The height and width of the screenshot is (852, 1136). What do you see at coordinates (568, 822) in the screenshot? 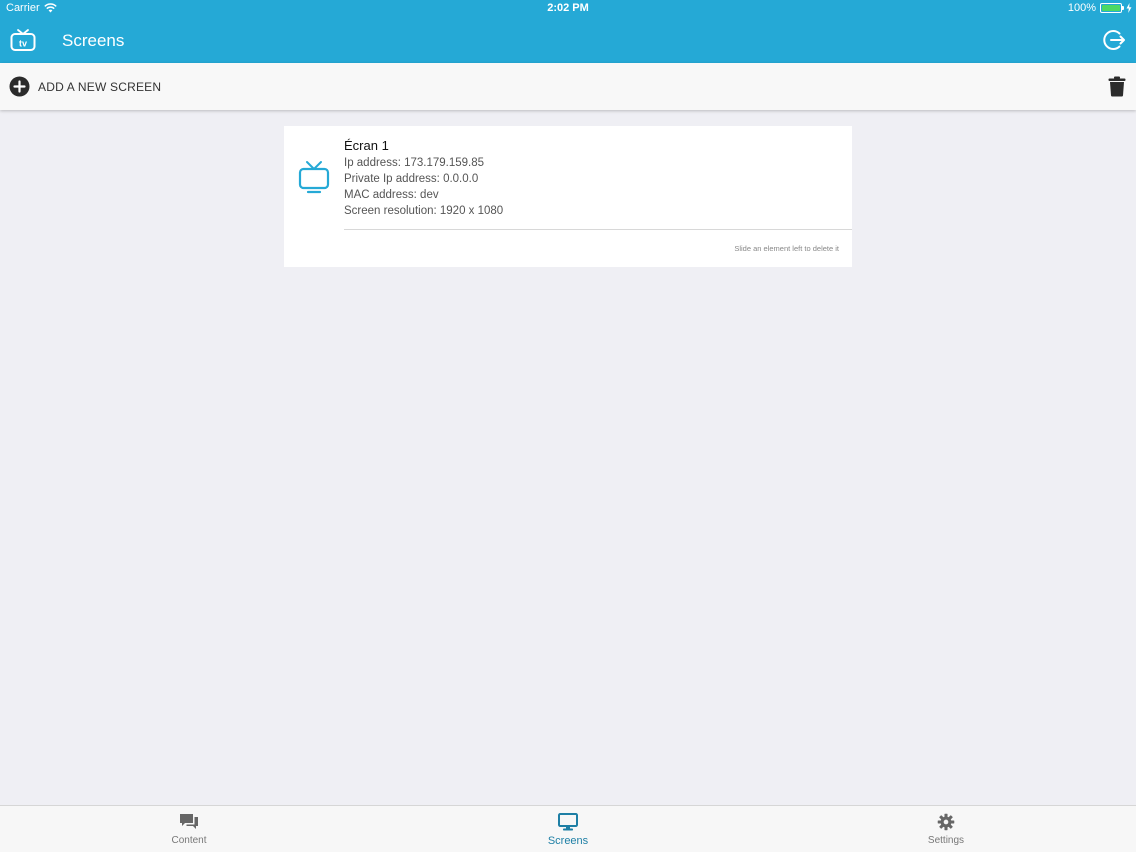
I see `monitor-icon` at bounding box center [568, 822].